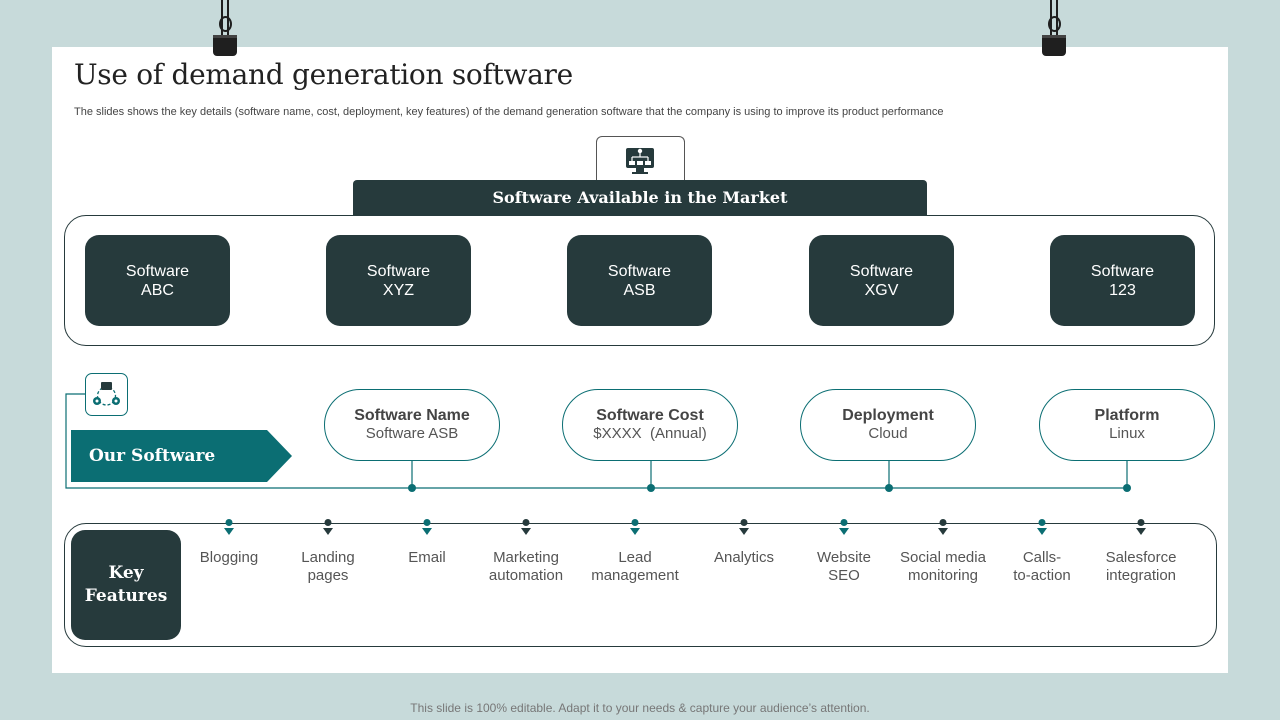  I want to click on feature-landing-pages: Landing pages, so click(328, 566).